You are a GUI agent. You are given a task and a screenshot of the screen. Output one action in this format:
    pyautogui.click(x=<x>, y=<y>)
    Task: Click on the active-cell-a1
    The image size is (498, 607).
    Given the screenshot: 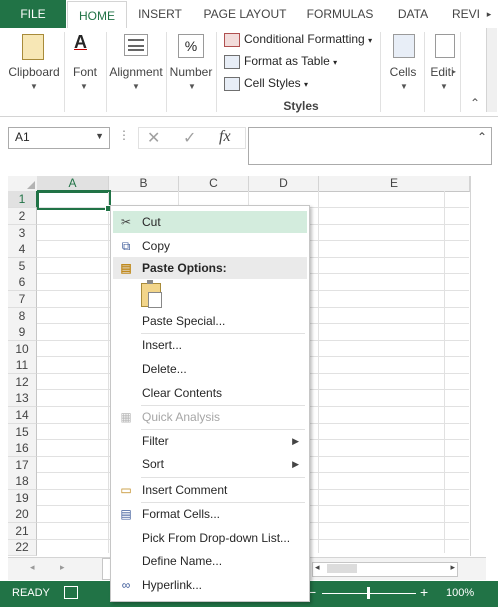 What is the action you would take?
    pyautogui.click(x=74, y=200)
    